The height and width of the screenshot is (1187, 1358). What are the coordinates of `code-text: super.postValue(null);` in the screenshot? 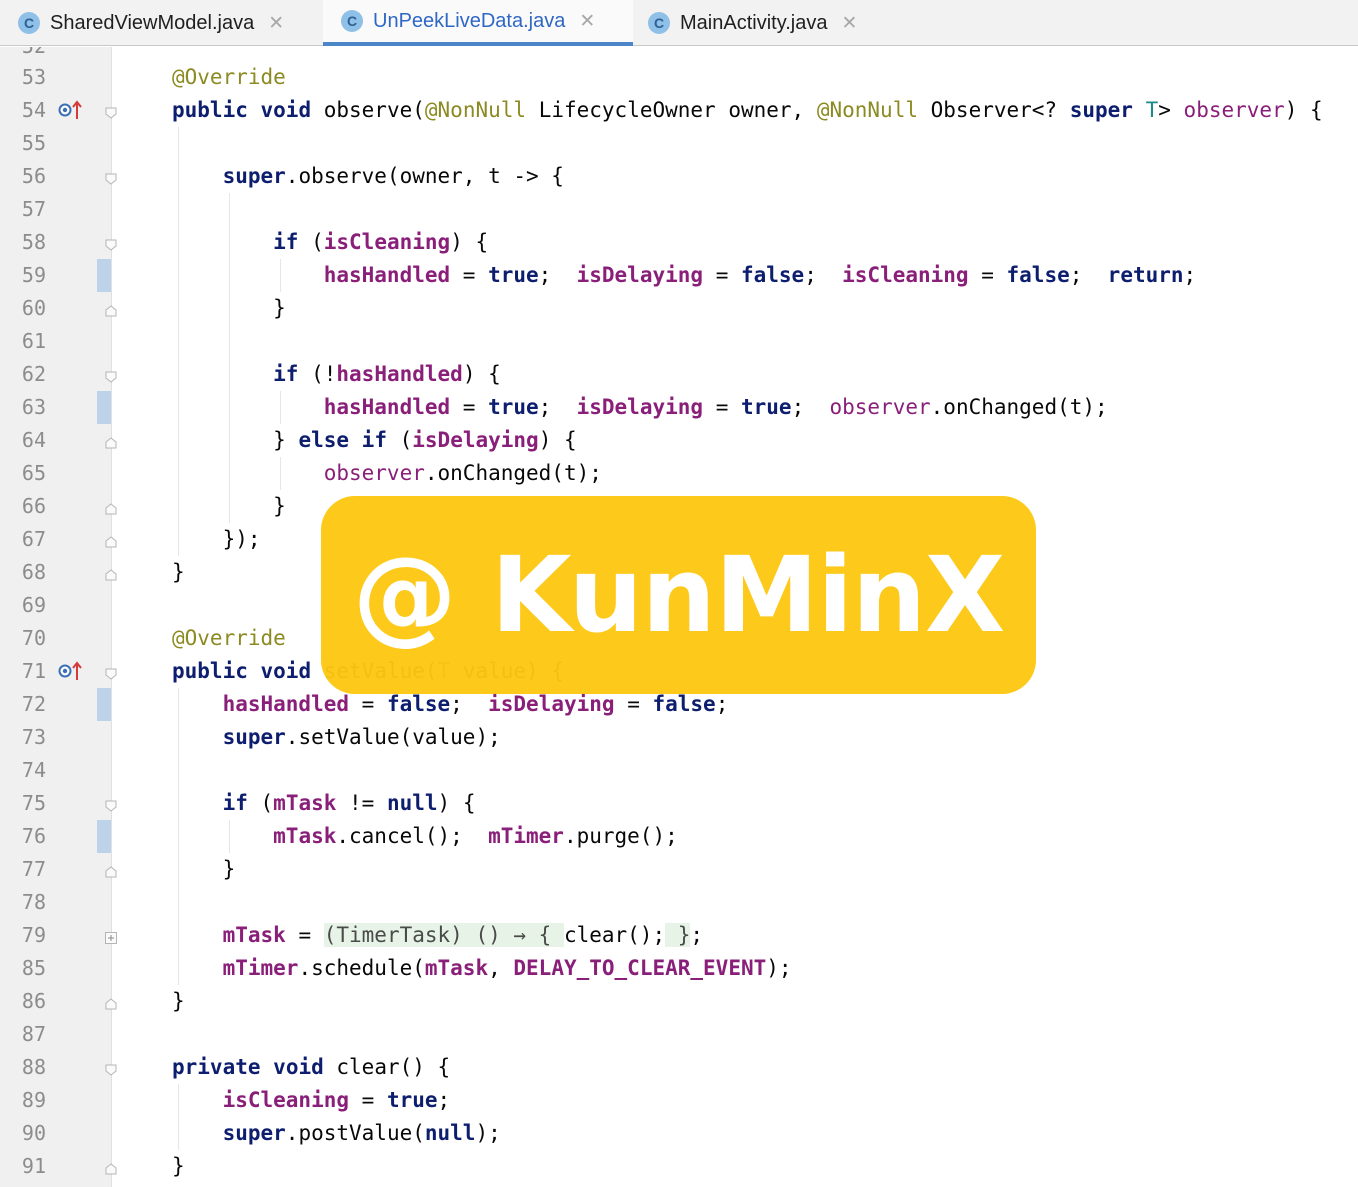 It's located at (336, 1133).